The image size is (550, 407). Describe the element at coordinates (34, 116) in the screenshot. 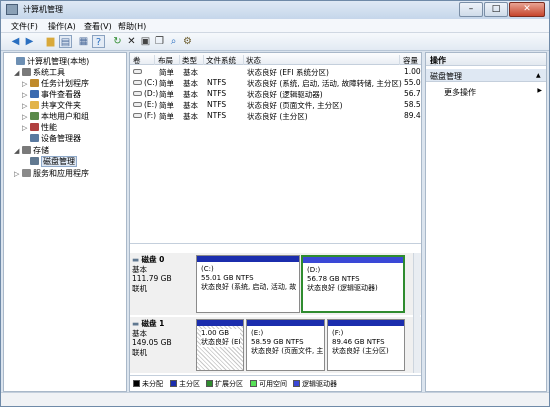

I see `users-icon` at that location.